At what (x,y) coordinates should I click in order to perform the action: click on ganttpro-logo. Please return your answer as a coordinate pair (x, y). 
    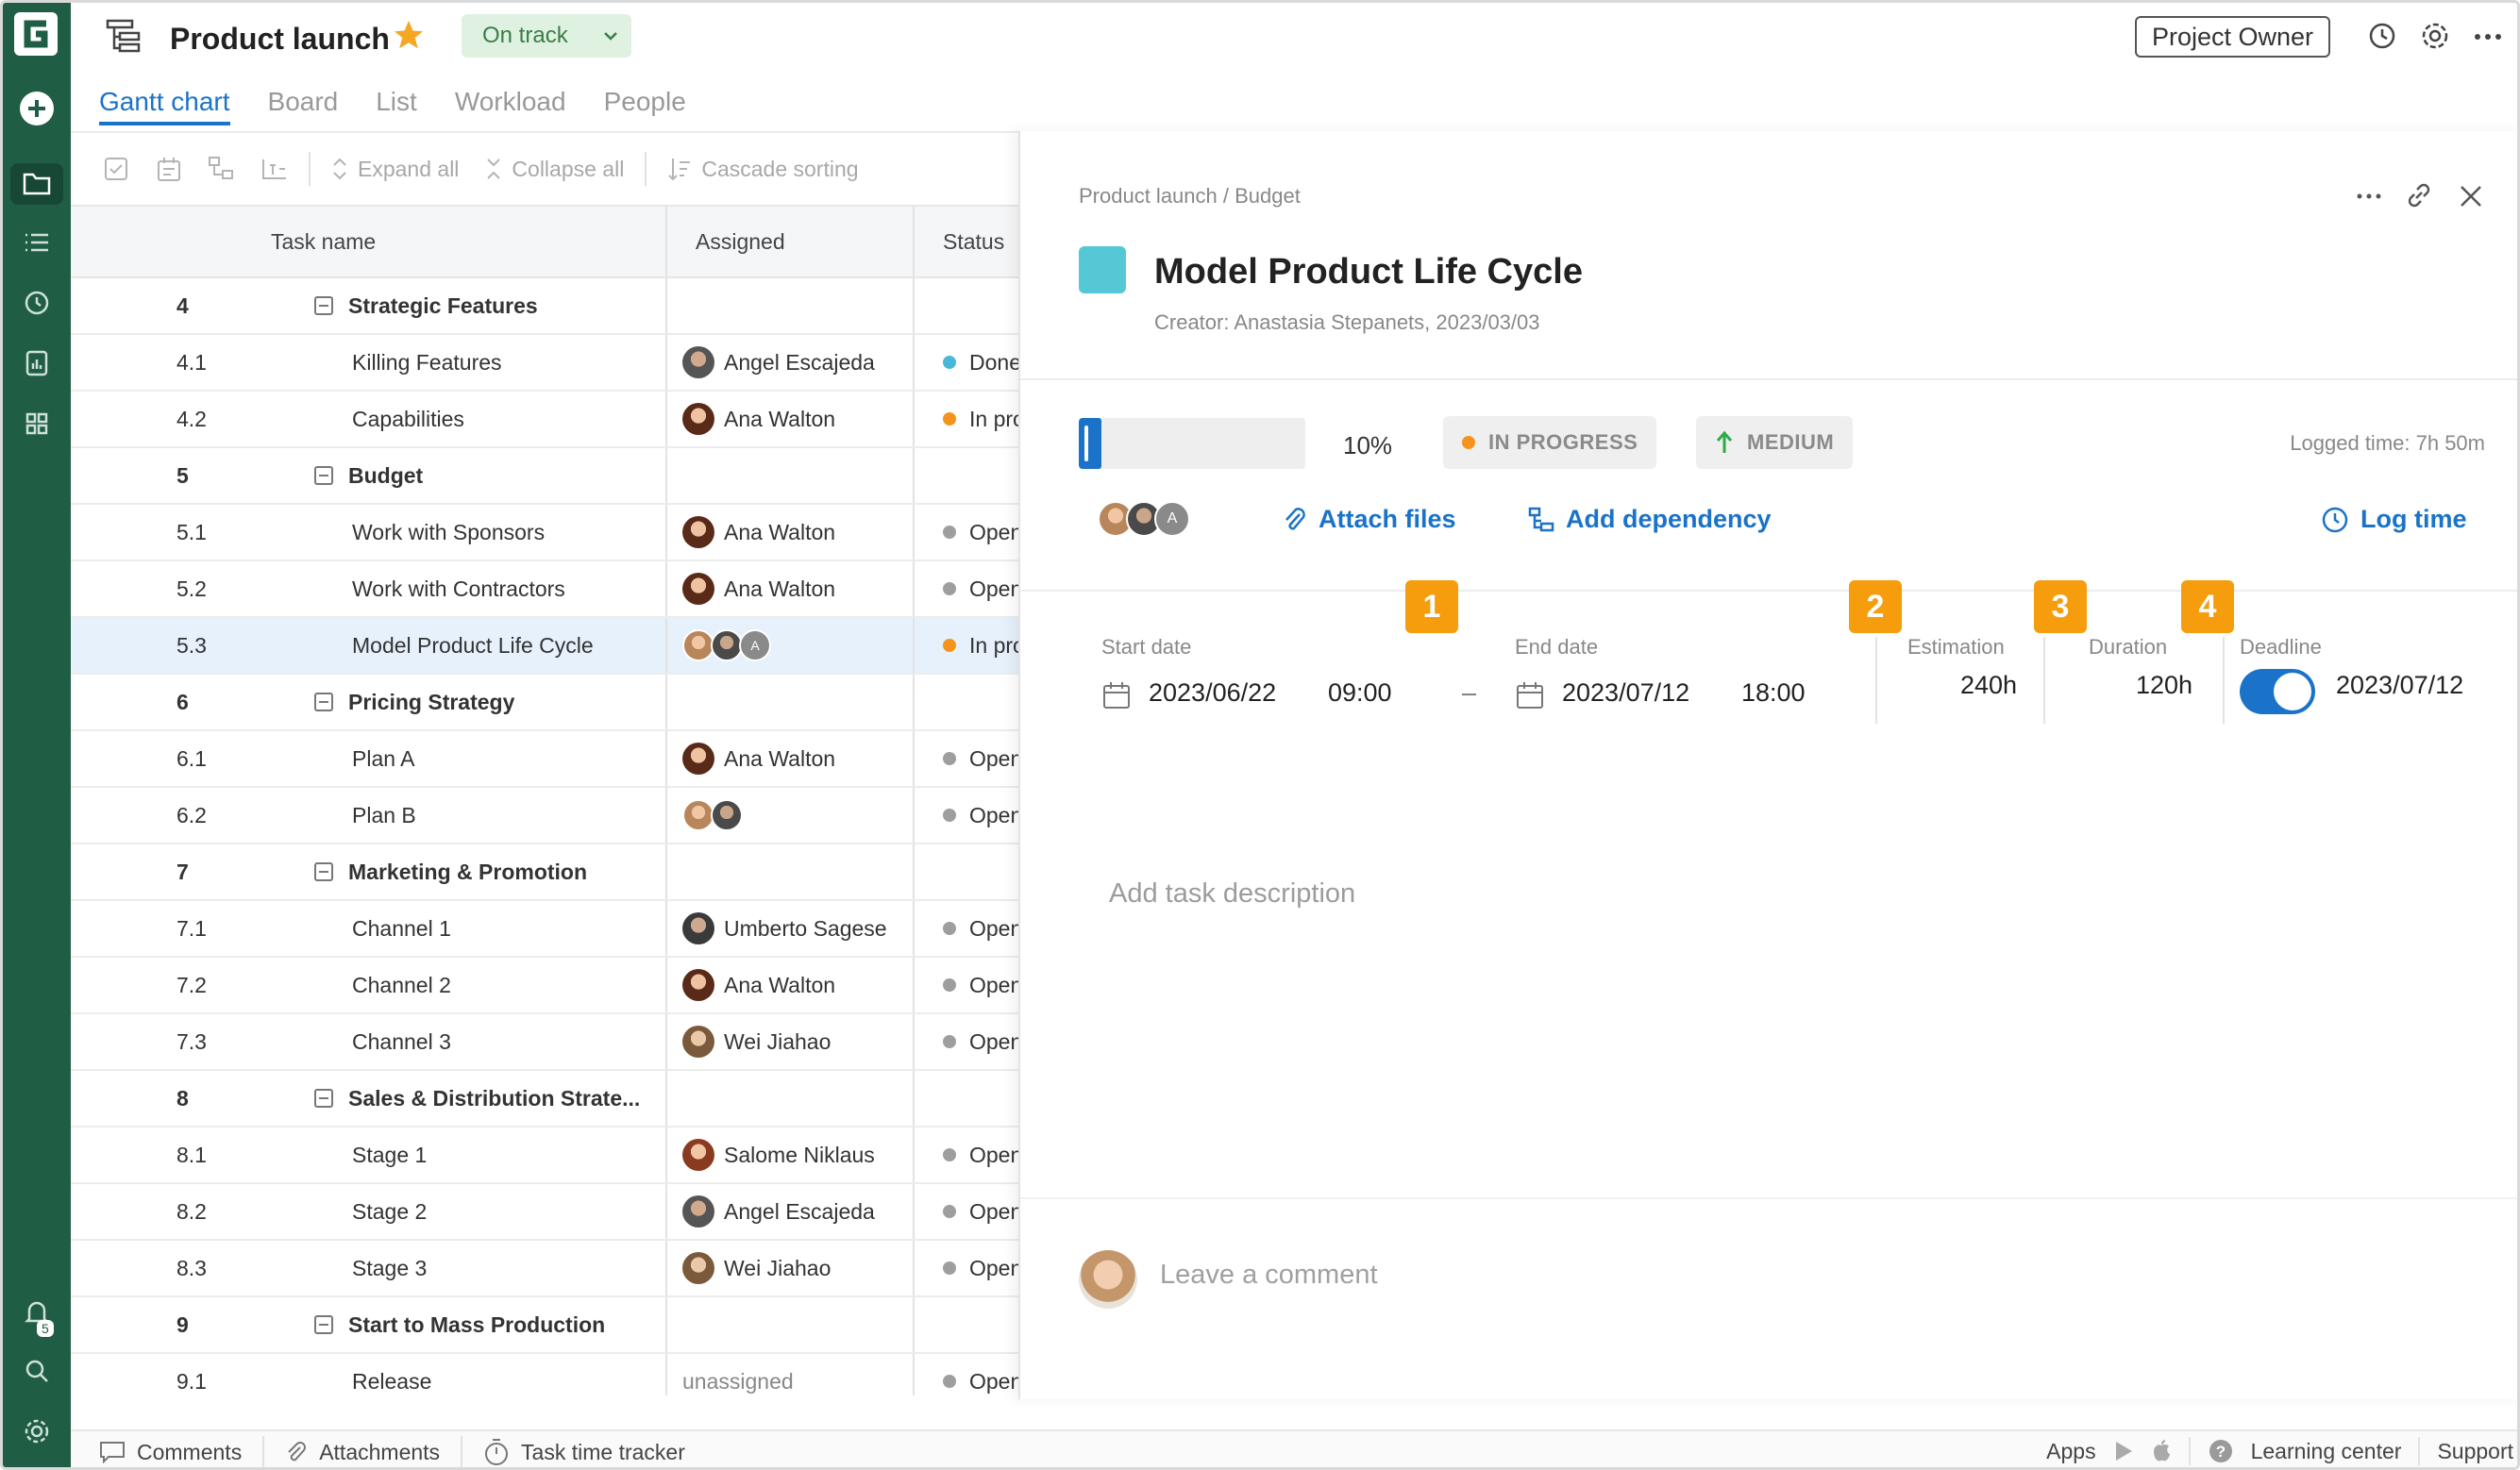
    Looking at the image, I should click on (35, 34).